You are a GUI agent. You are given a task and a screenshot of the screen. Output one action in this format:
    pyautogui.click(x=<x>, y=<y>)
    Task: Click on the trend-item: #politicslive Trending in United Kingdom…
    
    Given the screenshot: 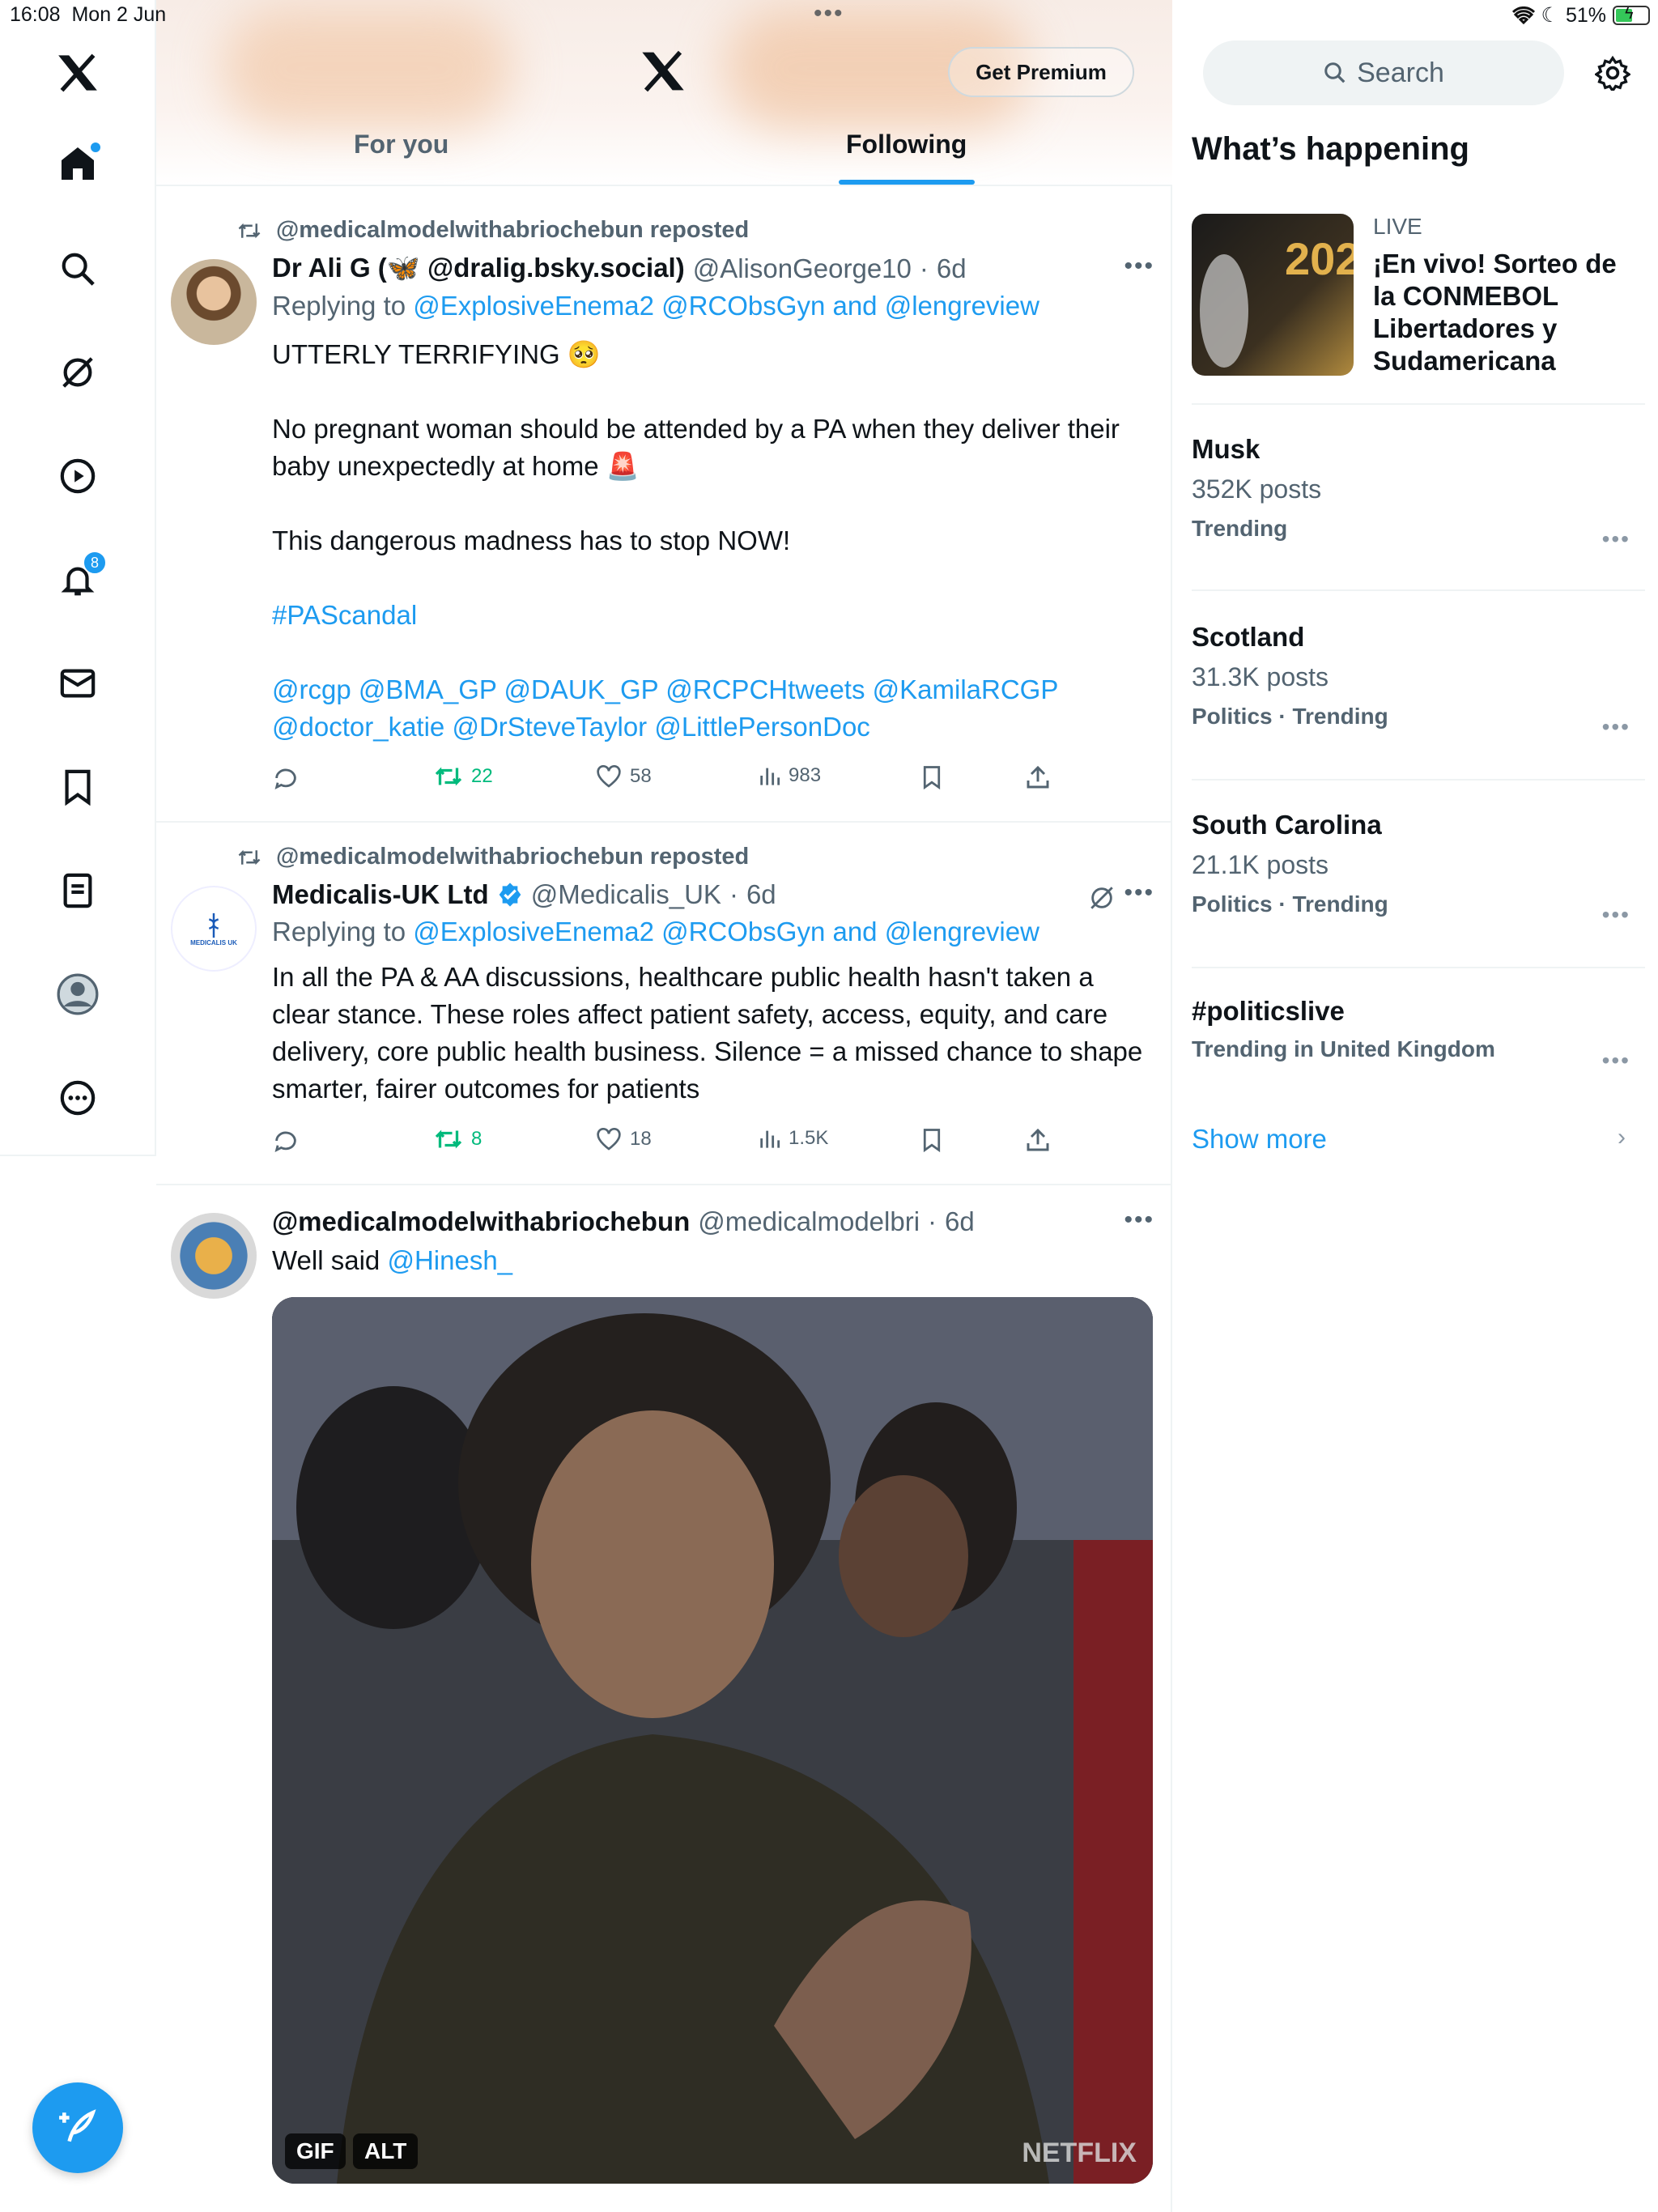 What is the action you would take?
    pyautogui.click(x=1418, y=1033)
    